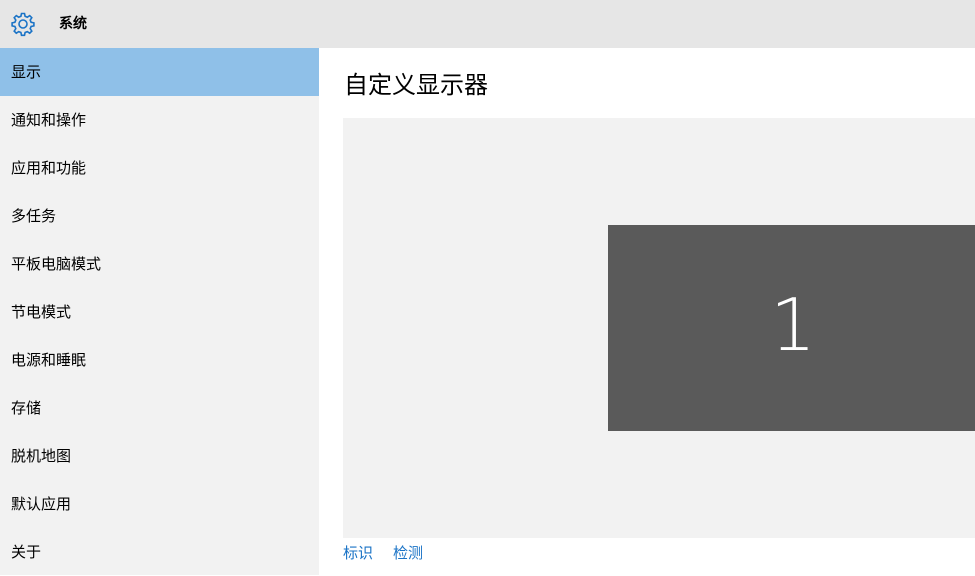 The height and width of the screenshot is (576, 975). Describe the element at coordinates (159, 360) in the screenshot. I see `sidebar-item-power-sleep: 电源和睡眠` at that location.